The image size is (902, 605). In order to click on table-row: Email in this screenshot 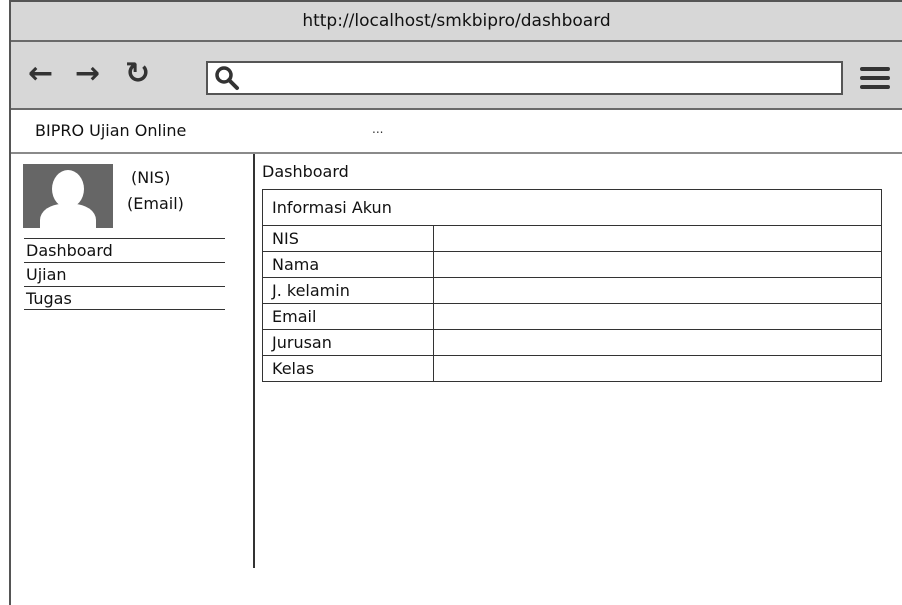, I will do `click(572, 316)`.